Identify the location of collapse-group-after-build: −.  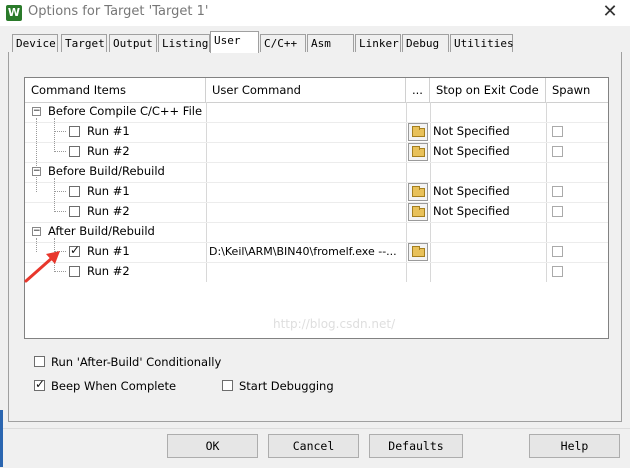
(36, 231).